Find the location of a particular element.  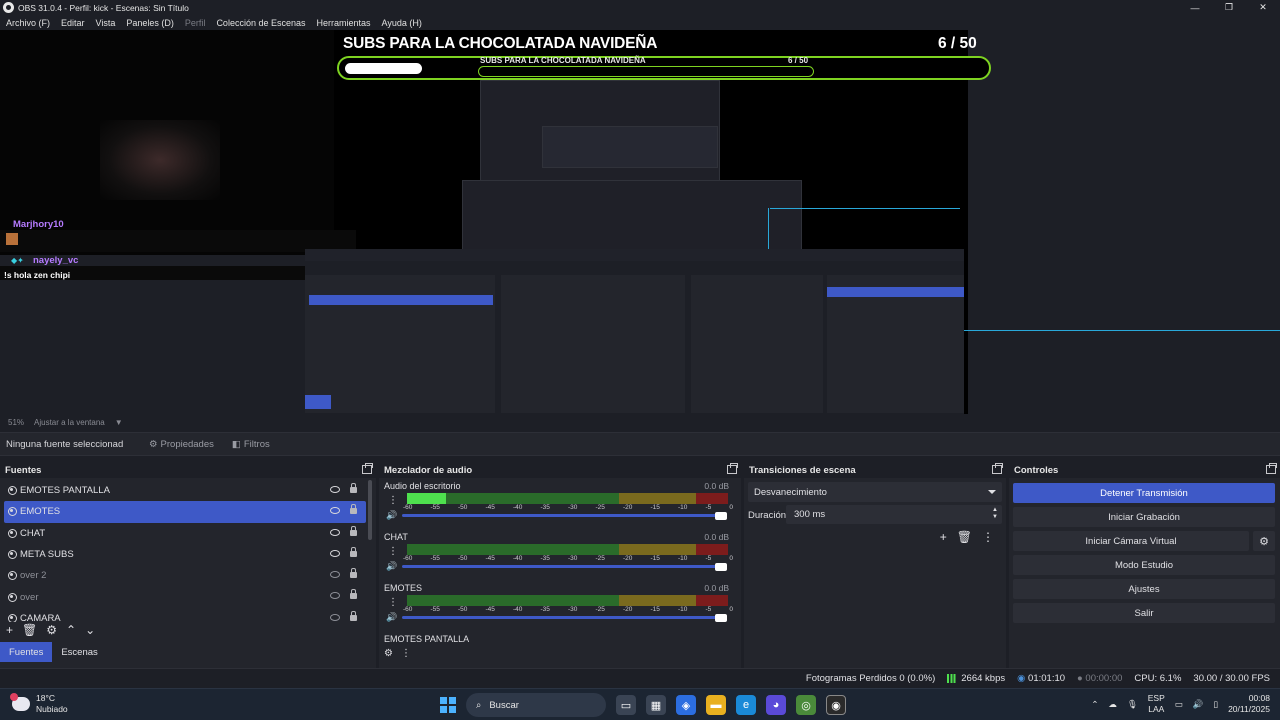

start-recording-button: Iniciar Grabación is located at coordinates (1144, 517).